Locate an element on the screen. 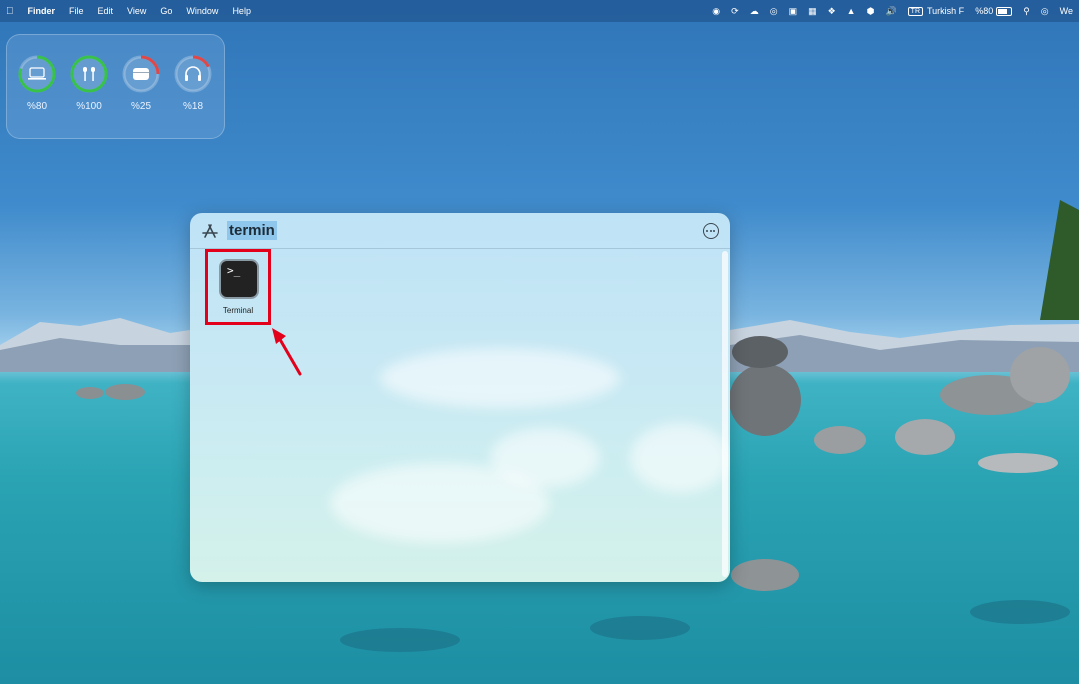 This screenshot has height=684, width=1079. binoculars-icon: ◎ is located at coordinates (774, 11).